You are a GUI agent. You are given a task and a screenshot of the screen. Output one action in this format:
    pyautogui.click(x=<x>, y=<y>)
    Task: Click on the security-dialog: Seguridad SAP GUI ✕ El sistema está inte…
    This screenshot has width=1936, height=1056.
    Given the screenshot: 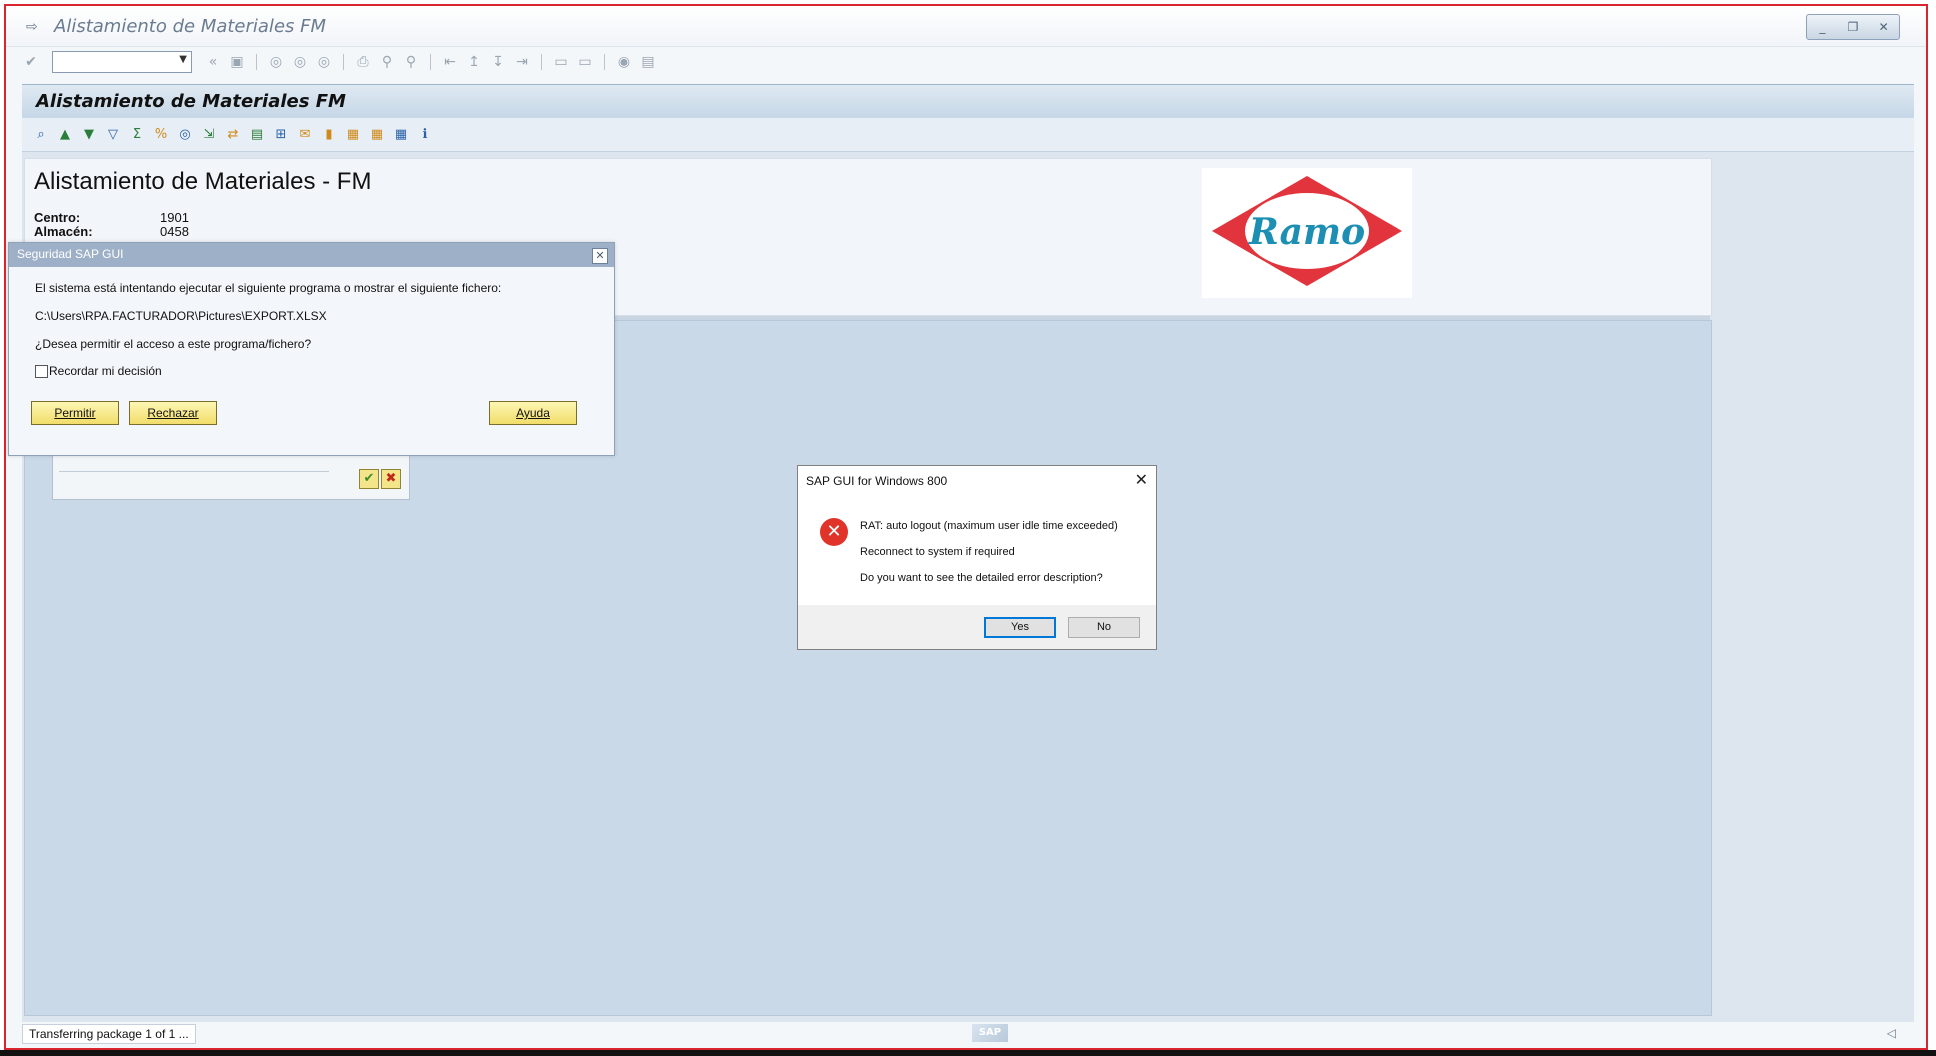 What is the action you would take?
    pyautogui.click(x=311, y=349)
    